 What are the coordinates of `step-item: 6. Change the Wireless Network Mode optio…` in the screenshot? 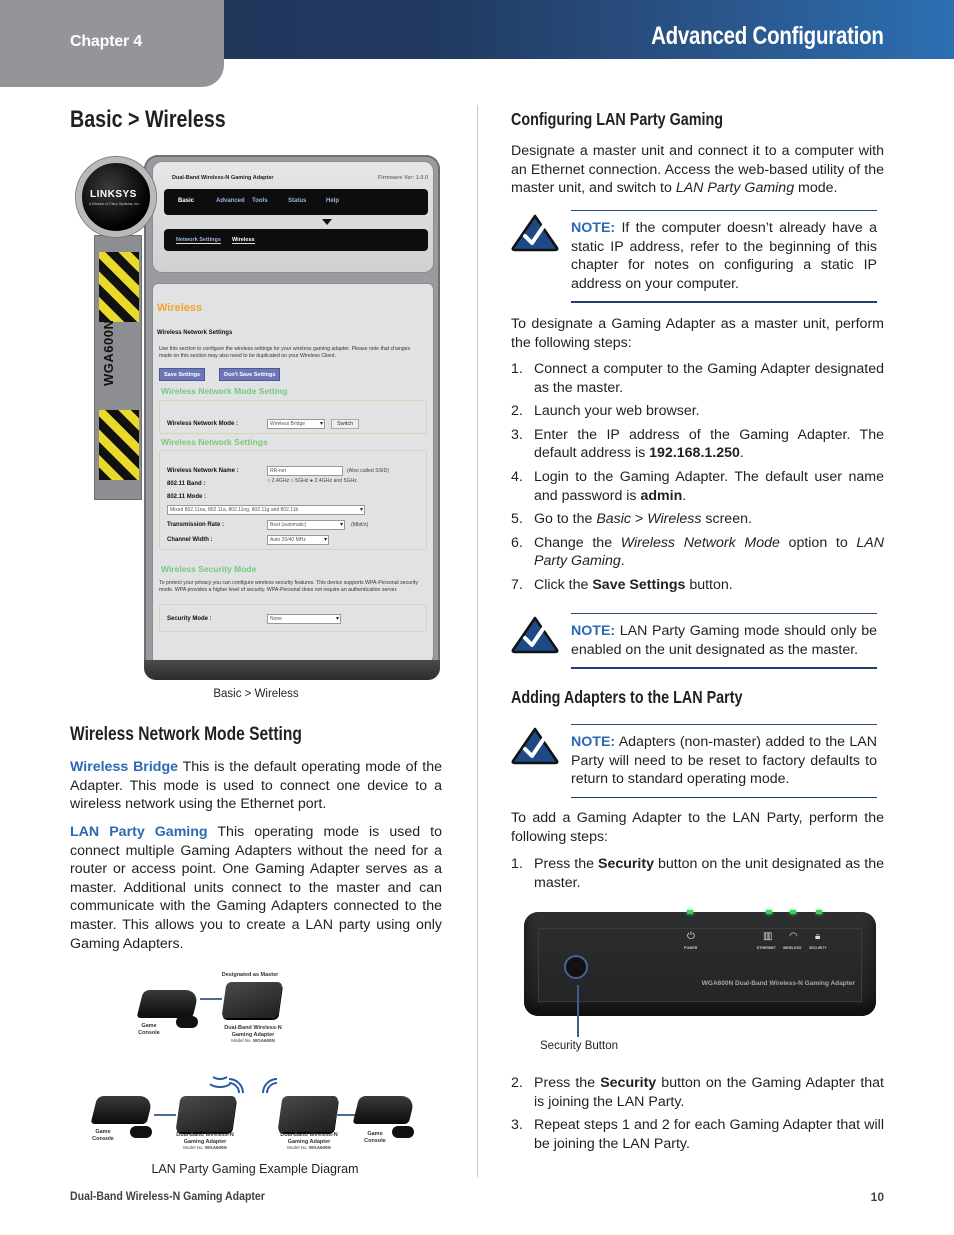 It's located at (697, 552).